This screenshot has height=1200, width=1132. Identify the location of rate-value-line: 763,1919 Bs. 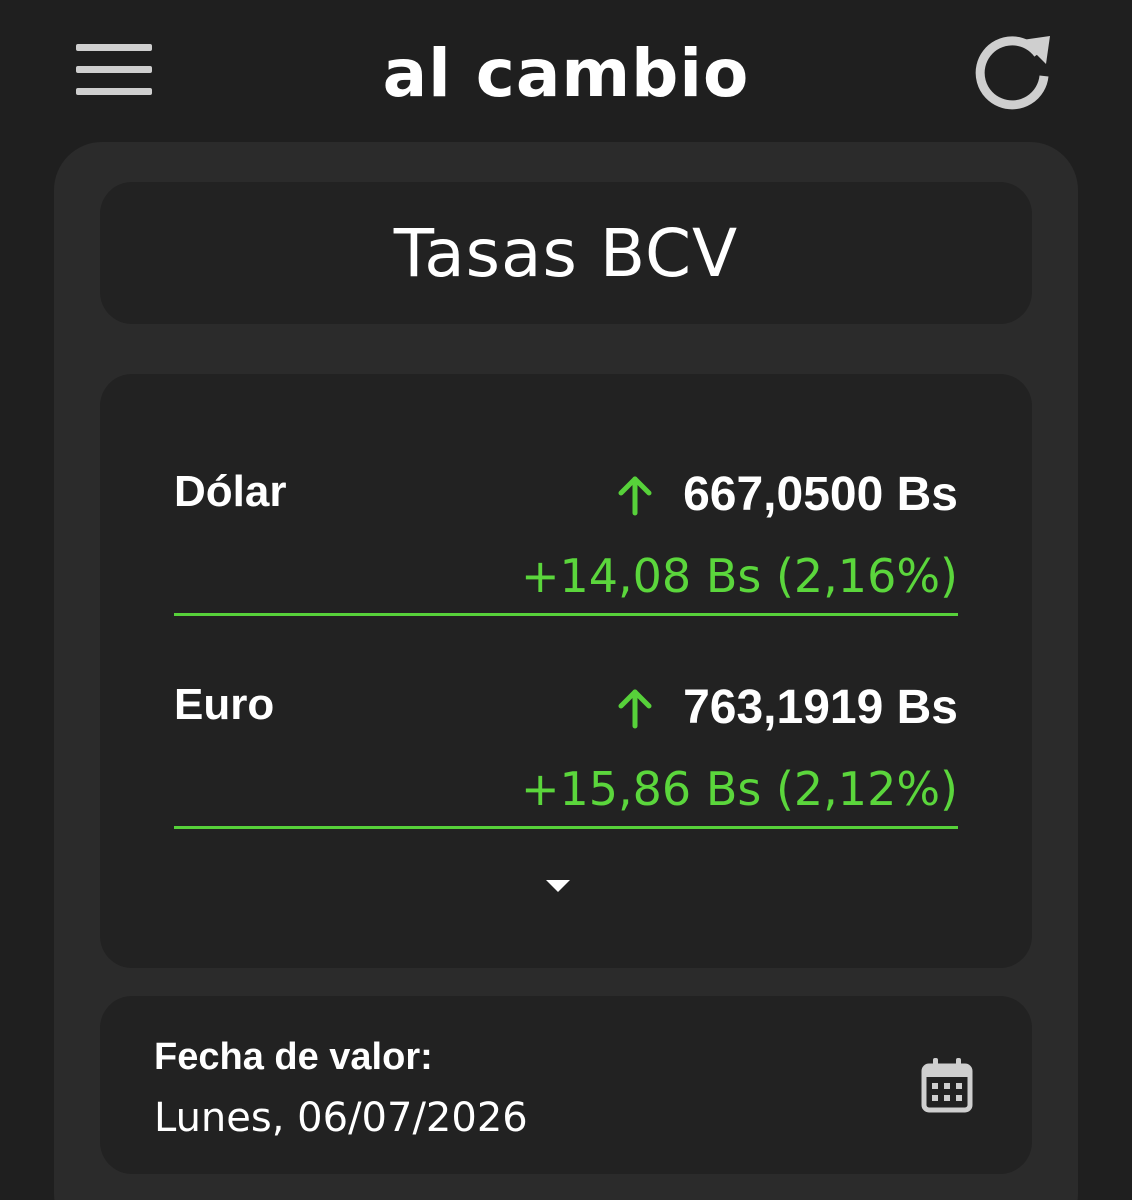
(786, 708).